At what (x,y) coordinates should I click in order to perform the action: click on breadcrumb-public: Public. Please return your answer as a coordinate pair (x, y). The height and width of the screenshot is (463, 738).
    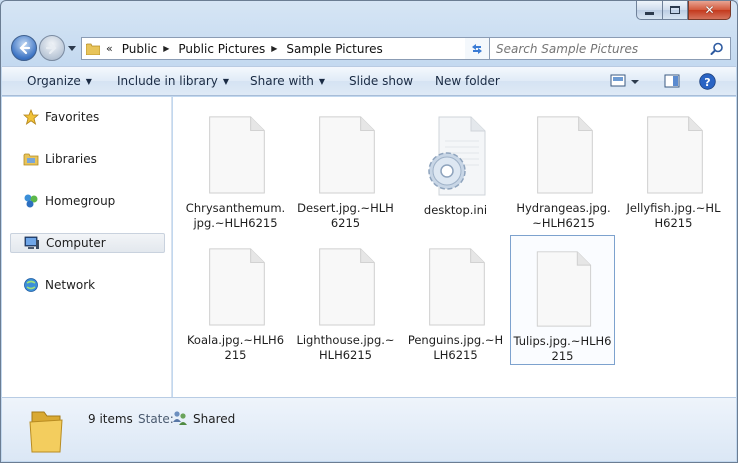
    Looking at the image, I should click on (140, 49).